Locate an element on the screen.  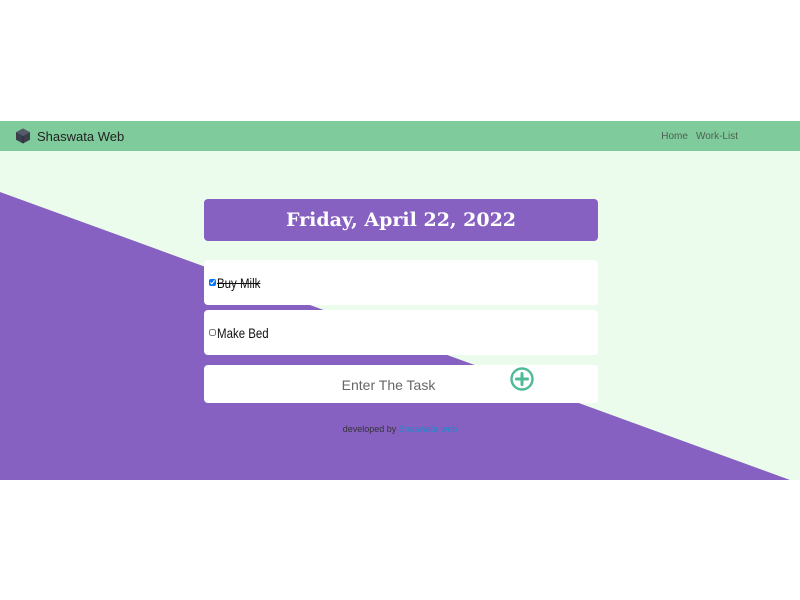
navbar: Shaswata Web Home Work-List is located at coordinates (400, 136).